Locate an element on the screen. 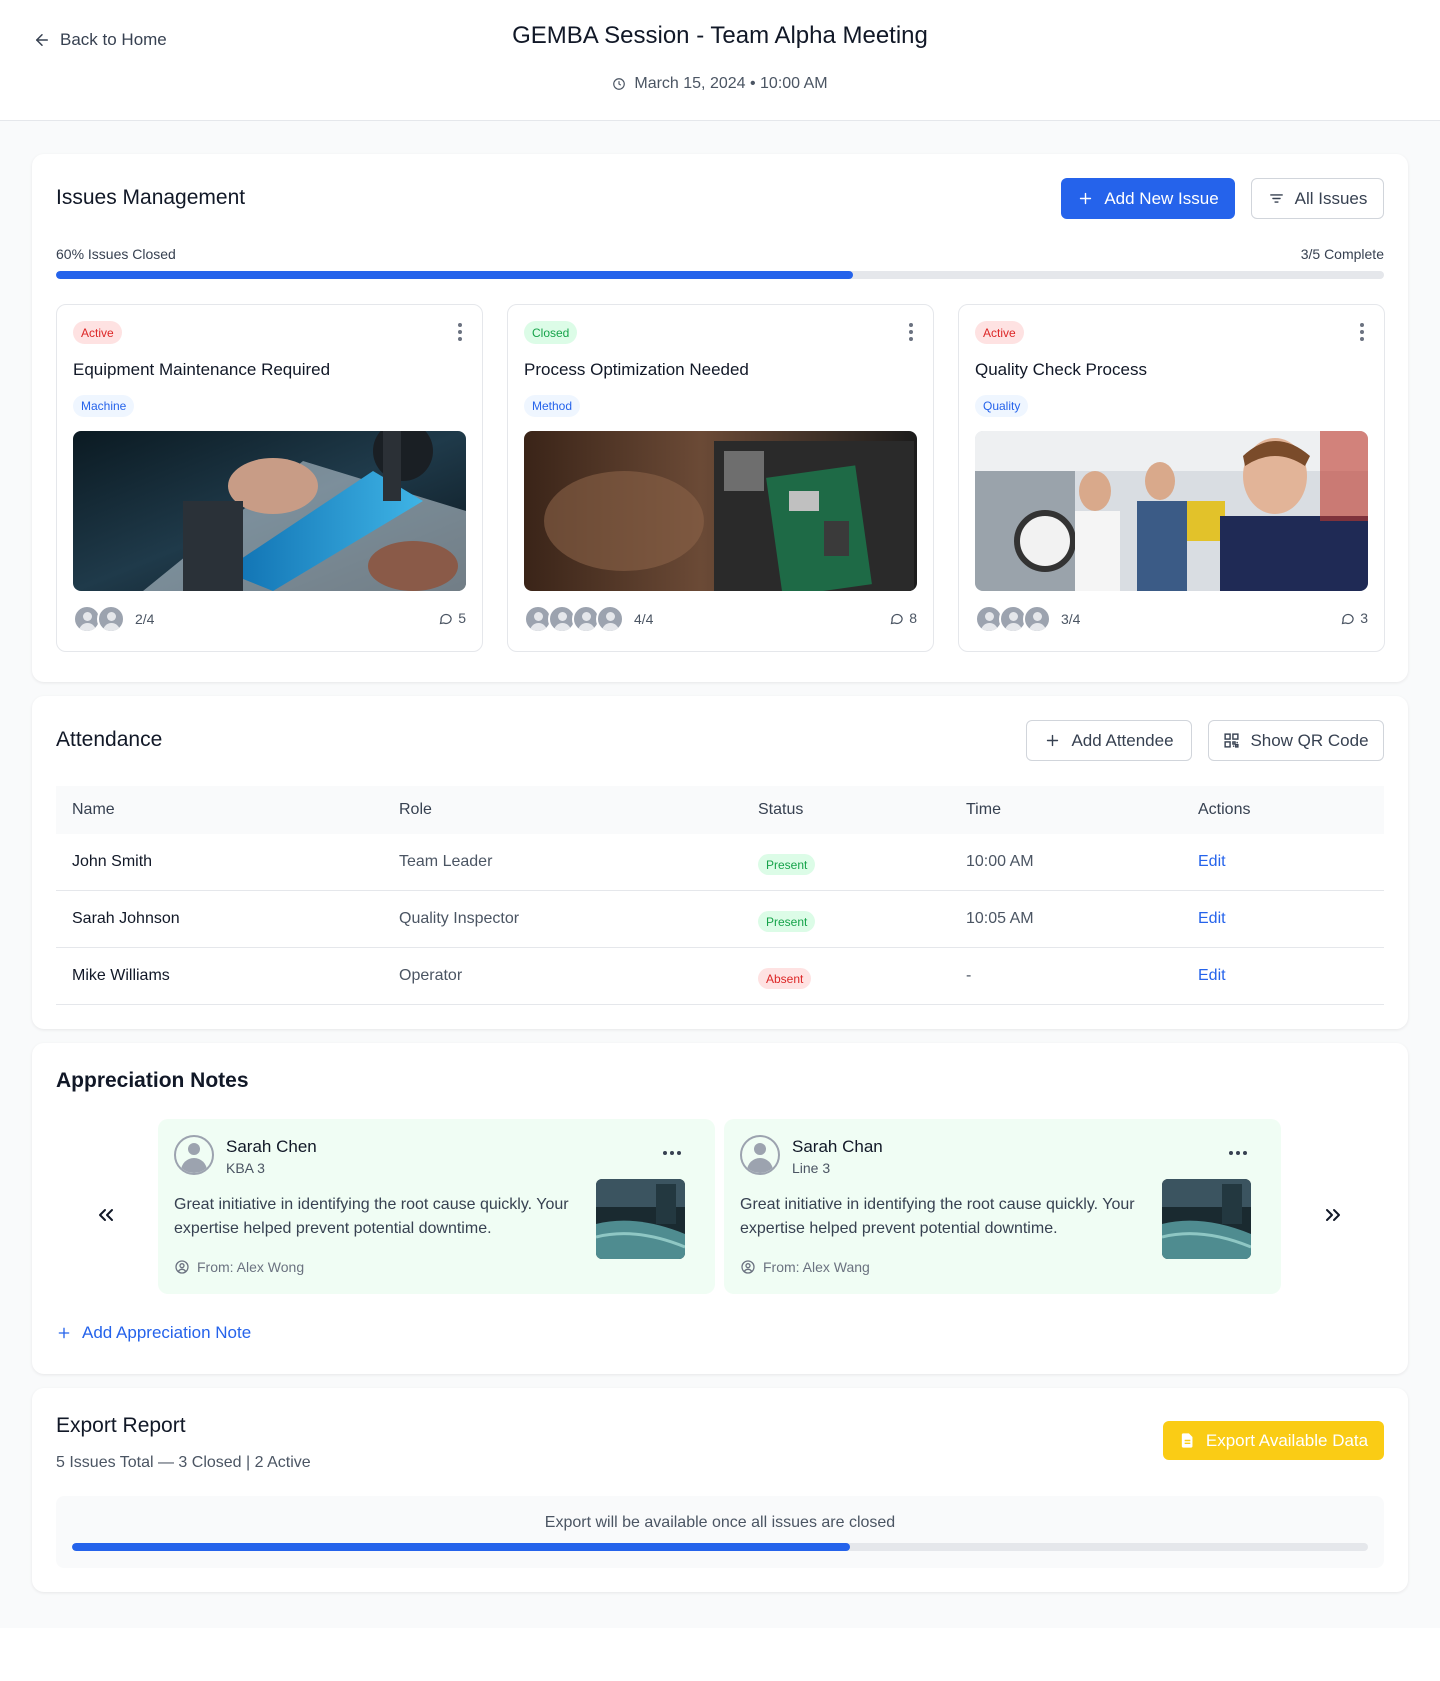 The image size is (1440, 1681). issues-complete-label: 3/5 Complete is located at coordinates (1342, 254).